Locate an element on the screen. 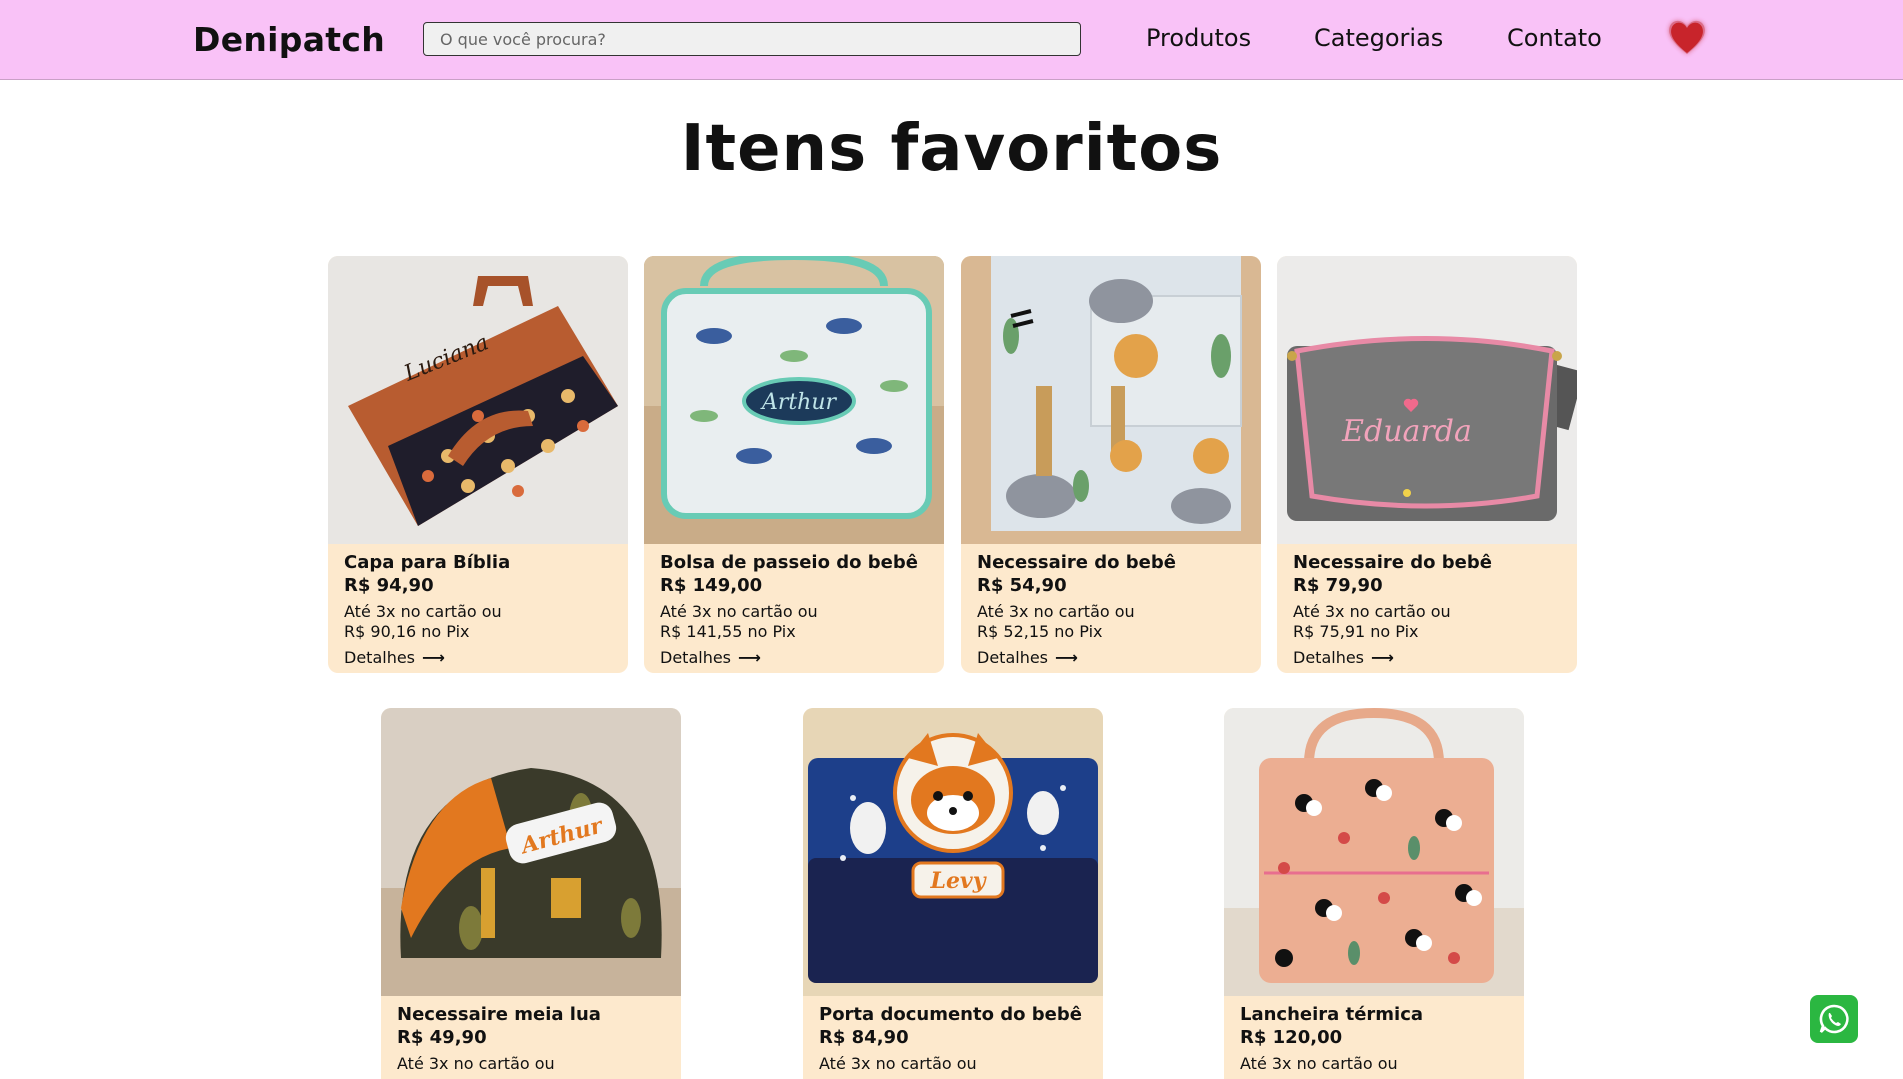 This screenshot has width=1903, height=1079. product-price: R$ 149,00 is located at coordinates (711, 585).